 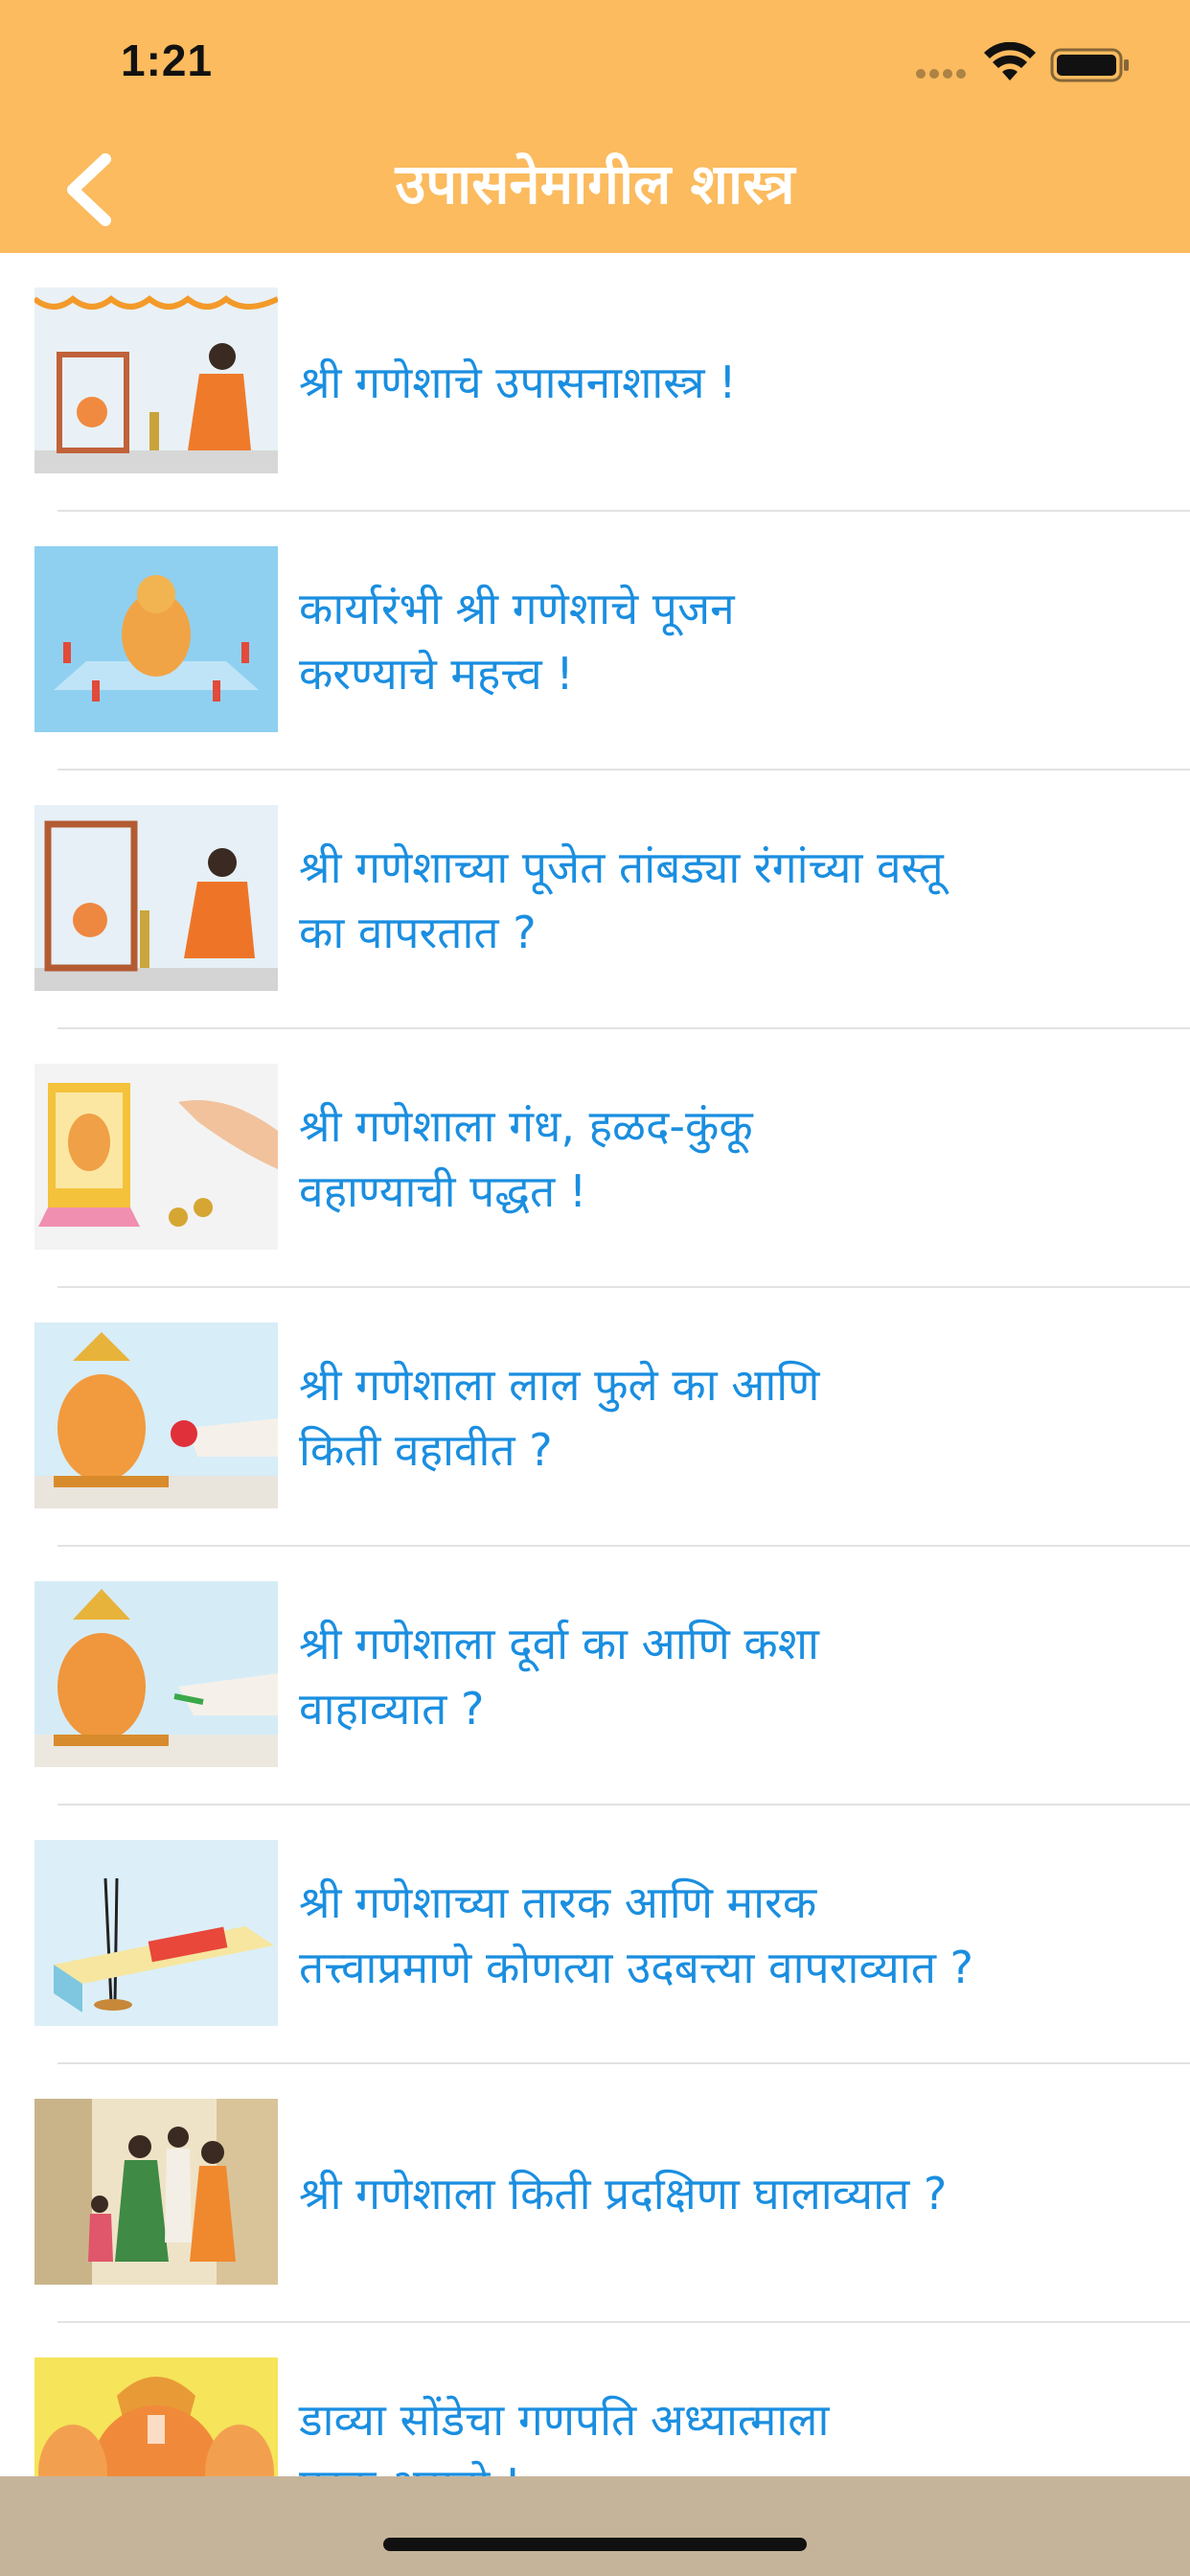 What do you see at coordinates (595, 184) in the screenshot?
I see `page-title: उपासनेमागील शास्त्र` at bounding box center [595, 184].